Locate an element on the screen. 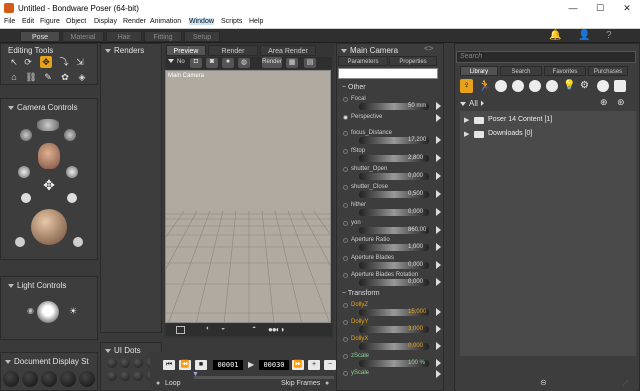 The height and width of the screenshot is (391, 640). tab-properties: Properties is located at coordinates (413, 61).